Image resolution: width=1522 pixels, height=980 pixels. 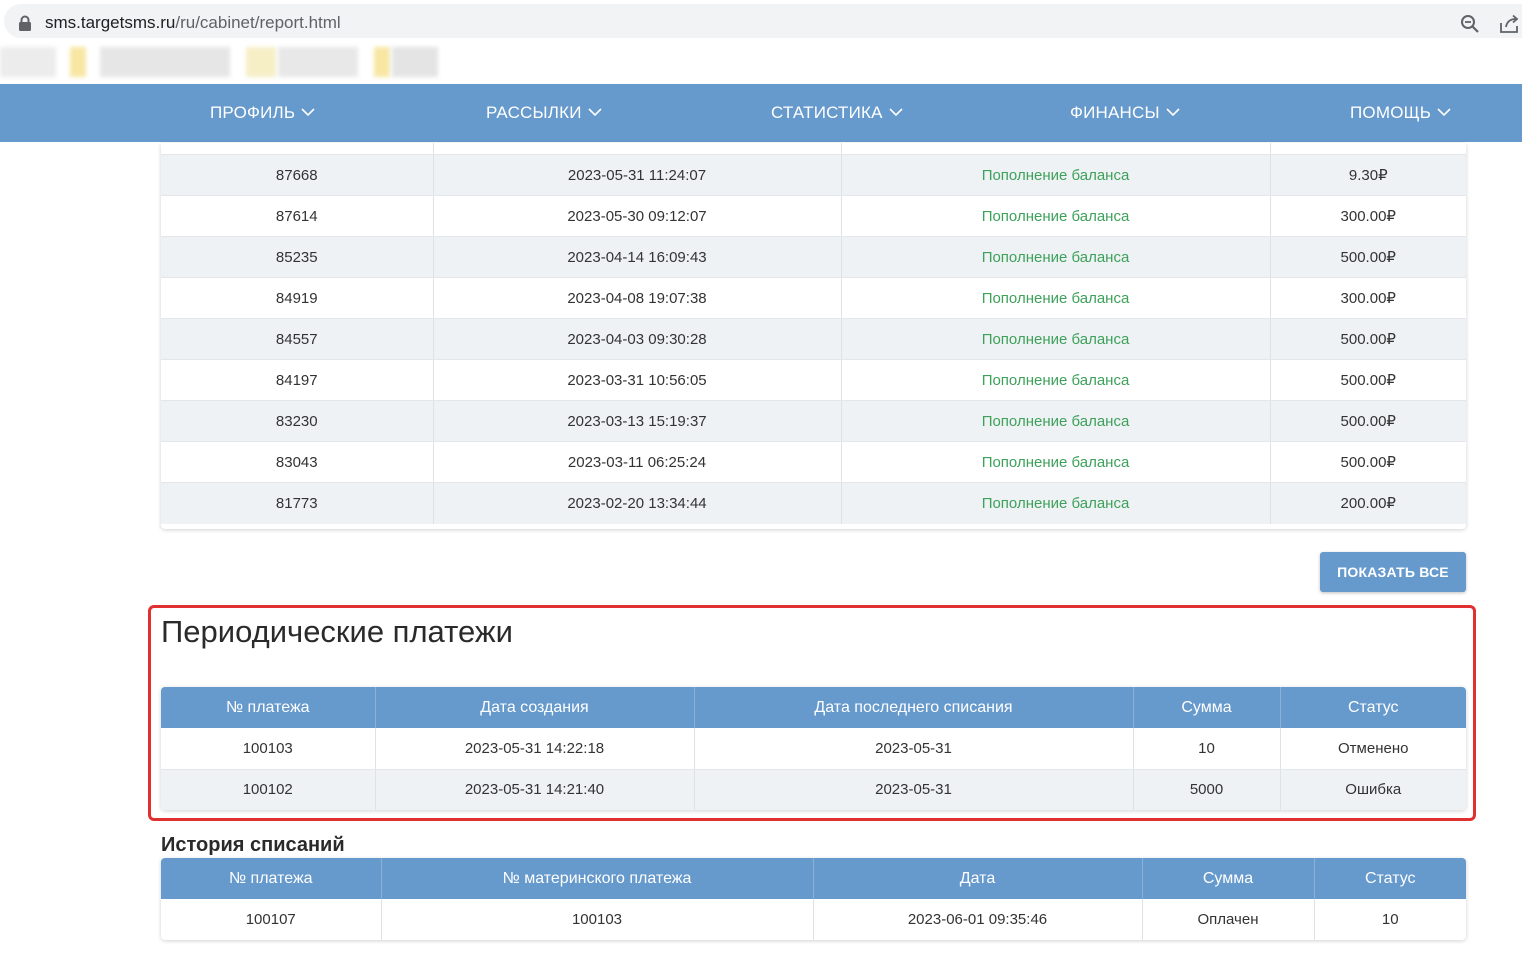 I want to click on url-text: sms.targetsms.ru/ru/cabinet/report.html, so click(x=193, y=23).